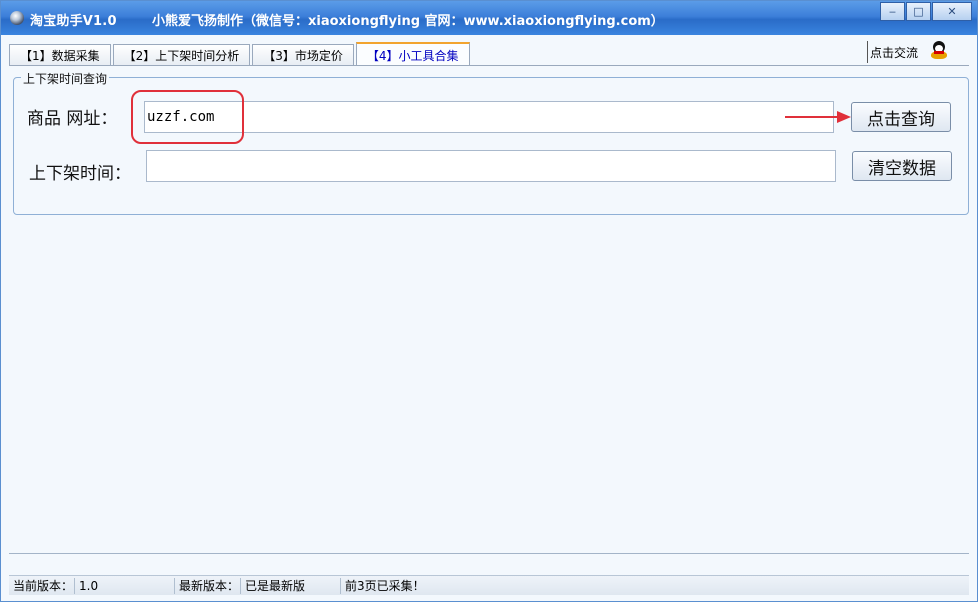  What do you see at coordinates (491, 166) in the screenshot?
I see `time-input` at bounding box center [491, 166].